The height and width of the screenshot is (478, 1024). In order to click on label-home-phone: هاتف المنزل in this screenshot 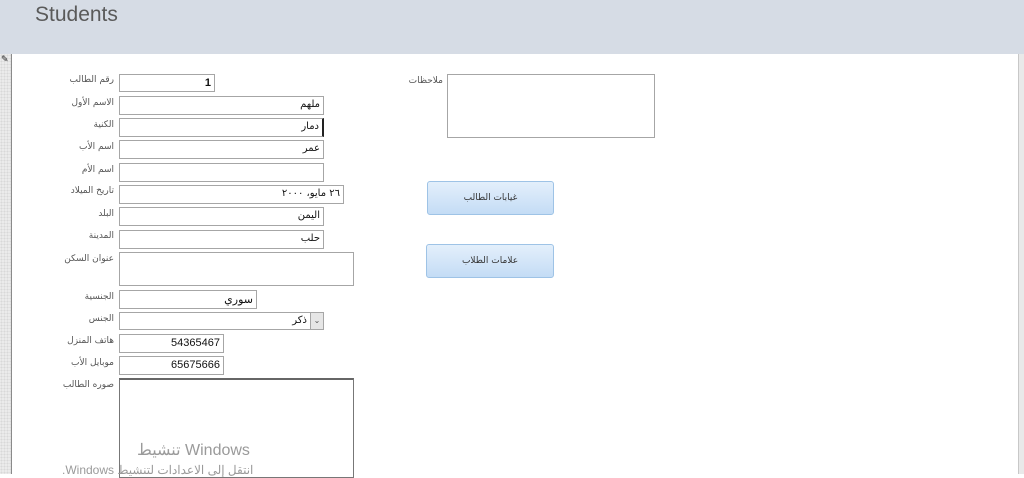, I will do `click(90, 341)`.